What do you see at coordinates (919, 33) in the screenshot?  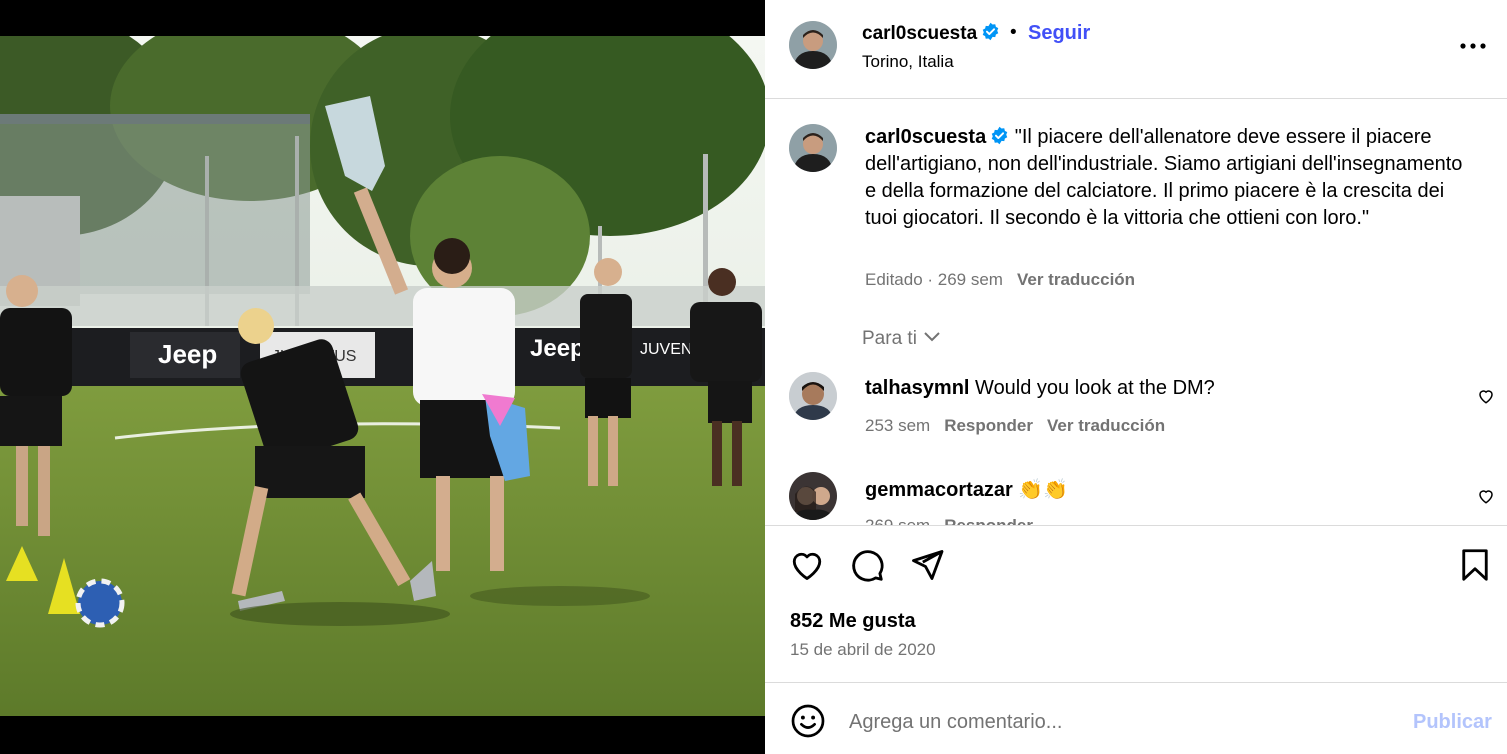 I see `author-username-text: carl0scuesta` at bounding box center [919, 33].